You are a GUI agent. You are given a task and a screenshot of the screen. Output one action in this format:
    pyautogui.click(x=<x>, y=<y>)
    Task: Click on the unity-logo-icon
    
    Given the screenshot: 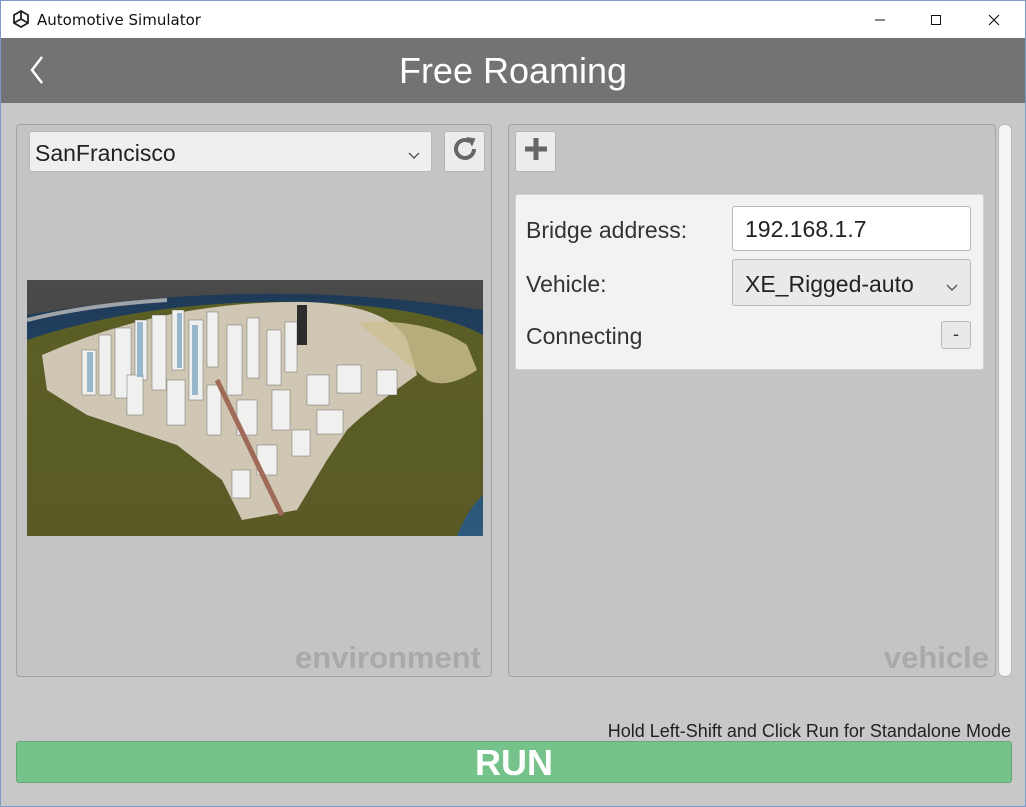 What is the action you would take?
    pyautogui.click(x=21, y=19)
    